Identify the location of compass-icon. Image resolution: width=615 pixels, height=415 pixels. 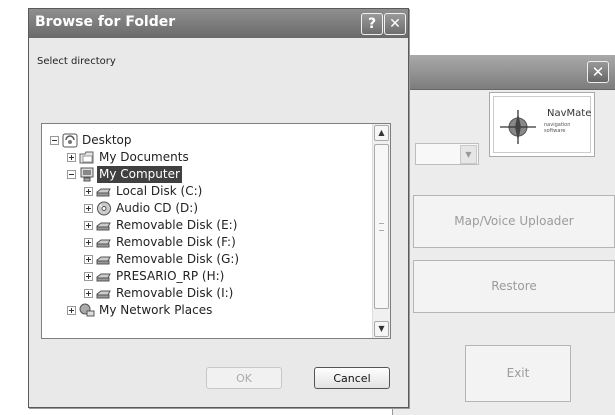
(518, 127).